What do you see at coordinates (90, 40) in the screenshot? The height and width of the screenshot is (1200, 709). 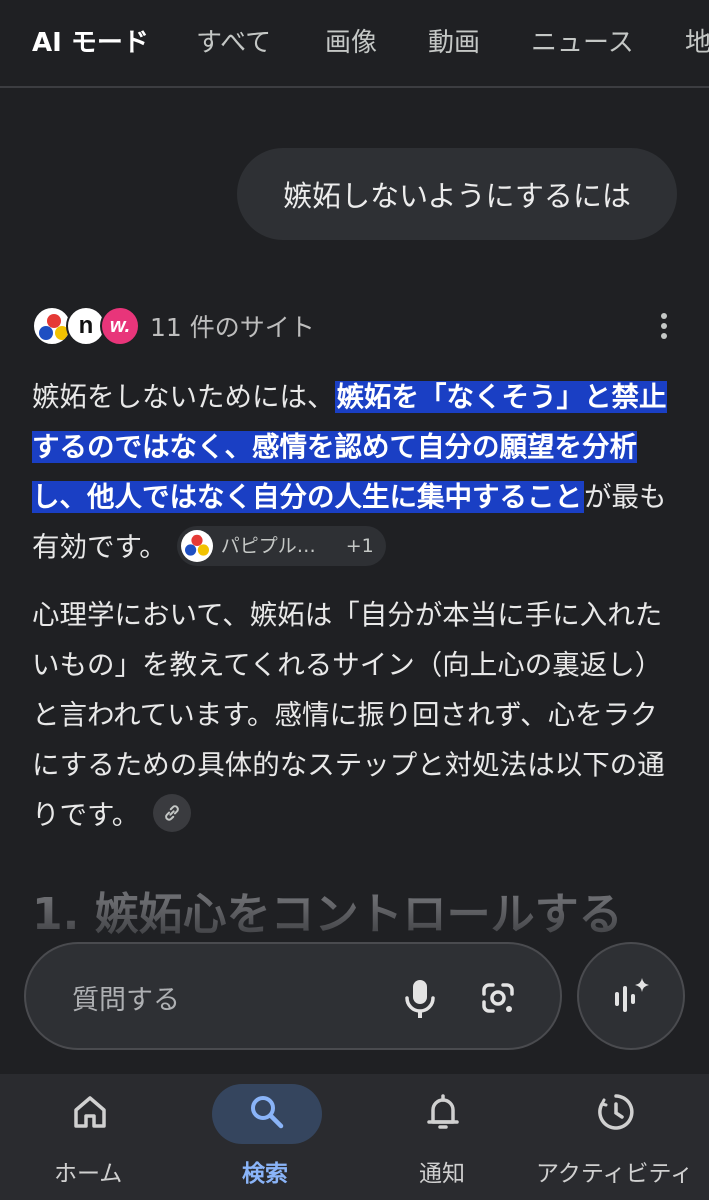 I see `tab-ai-mode: AI モード` at bounding box center [90, 40].